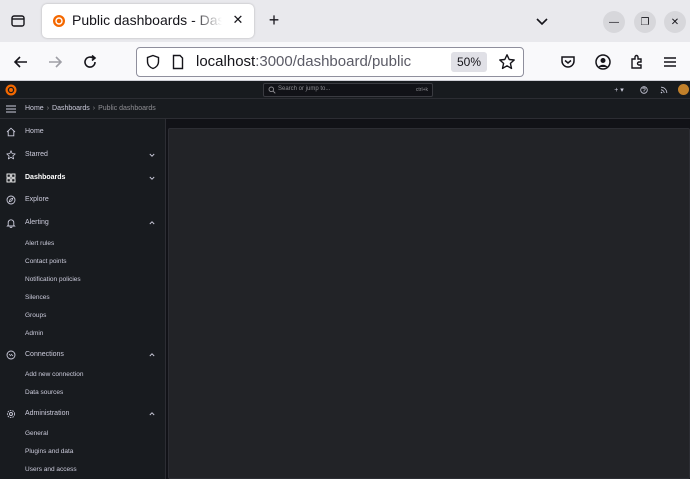 This screenshot has width=690, height=479. What do you see at coordinates (37, 222) in the screenshot?
I see `sidebar-item-label: Alerting` at bounding box center [37, 222].